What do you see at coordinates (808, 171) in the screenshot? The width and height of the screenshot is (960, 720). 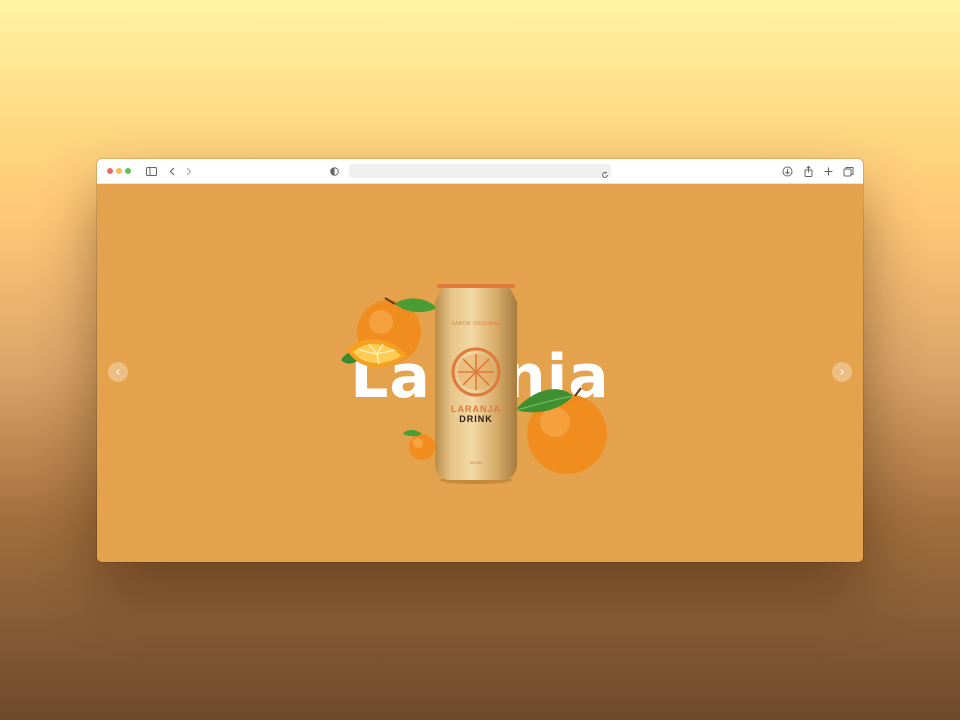 I see `share-icon` at bounding box center [808, 171].